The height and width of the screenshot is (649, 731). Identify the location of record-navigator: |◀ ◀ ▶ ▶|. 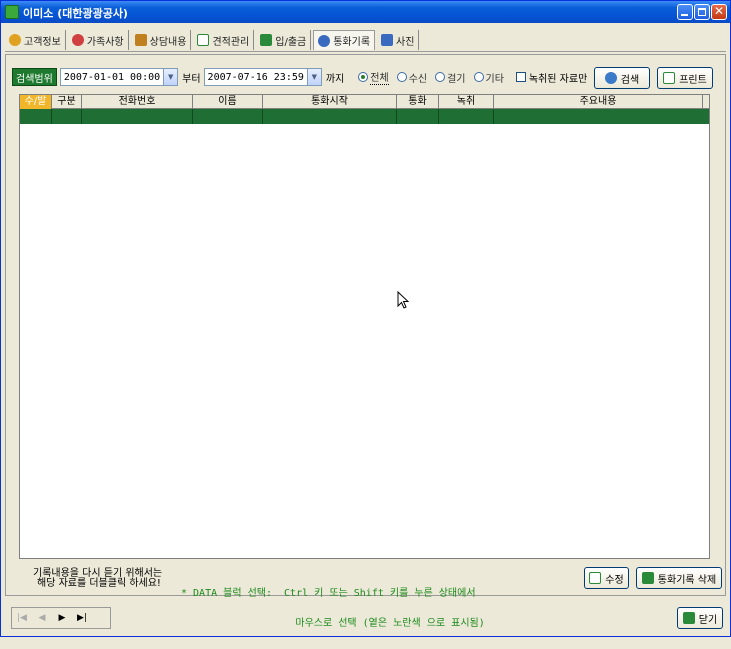
(61, 618).